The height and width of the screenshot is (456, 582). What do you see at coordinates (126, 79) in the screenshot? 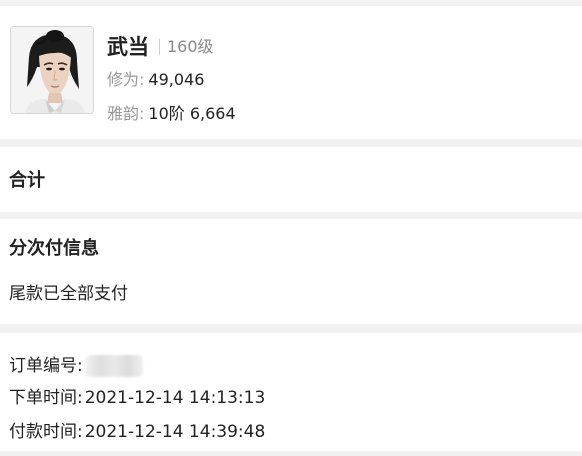
I see `cultivation-label: 修为:` at bounding box center [126, 79].